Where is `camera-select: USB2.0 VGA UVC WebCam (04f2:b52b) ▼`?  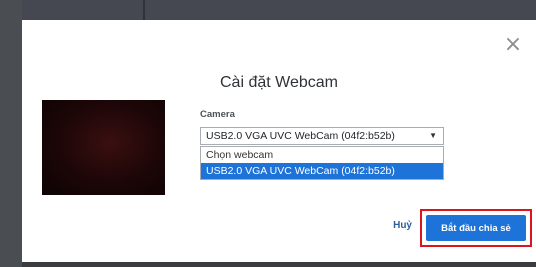
camera-select: USB2.0 VGA UVC WebCam (04f2:b52b) ▼ is located at coordinates (322, 136).